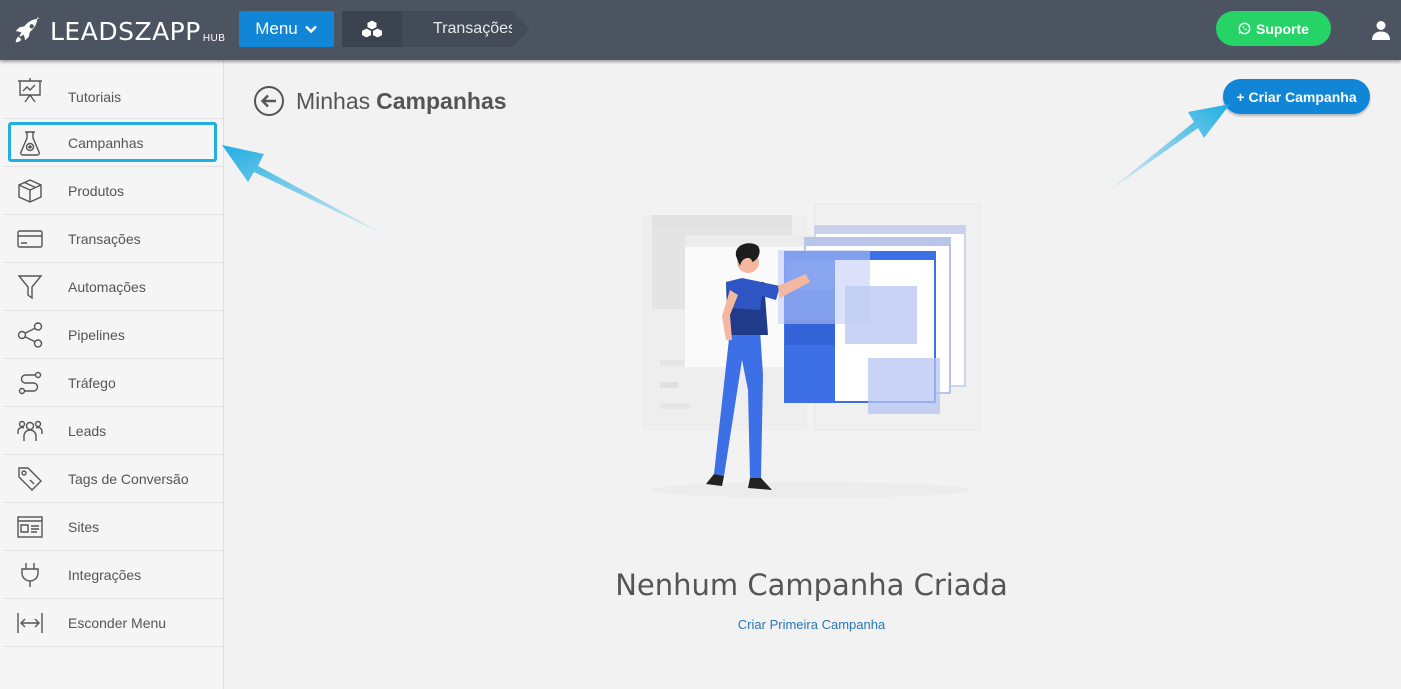 Image resolution: width=1401 pixels, height=689 pixels. I want to click on sidebar-item-label: Pipelines, so click(96, 334).